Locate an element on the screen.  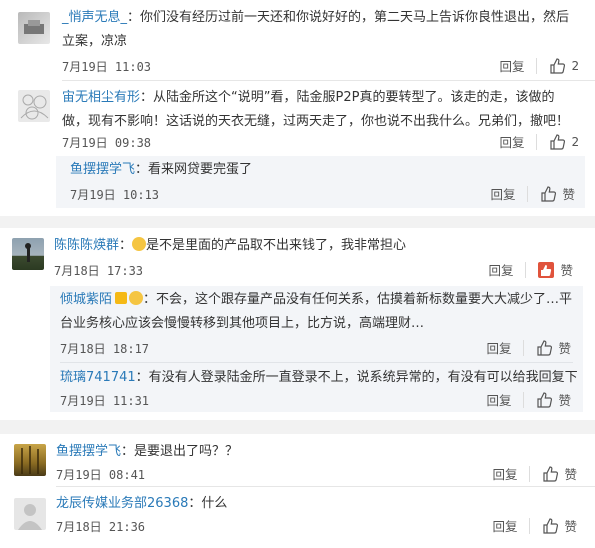
comment-content: 什么 is located at coordinates (214, 503).